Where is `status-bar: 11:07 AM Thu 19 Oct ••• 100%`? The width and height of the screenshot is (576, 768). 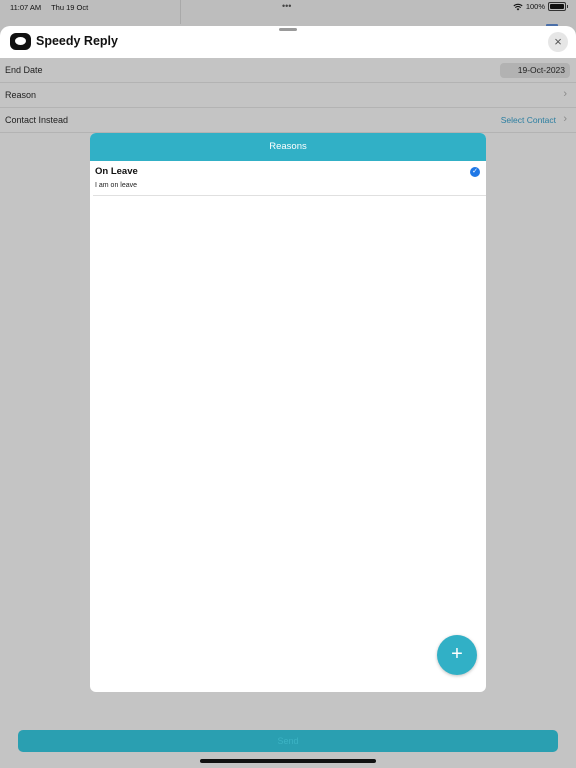
status-bar: 11:07 AM Thu 19 Oct ••• 100% is located at coordinates (288, 7).